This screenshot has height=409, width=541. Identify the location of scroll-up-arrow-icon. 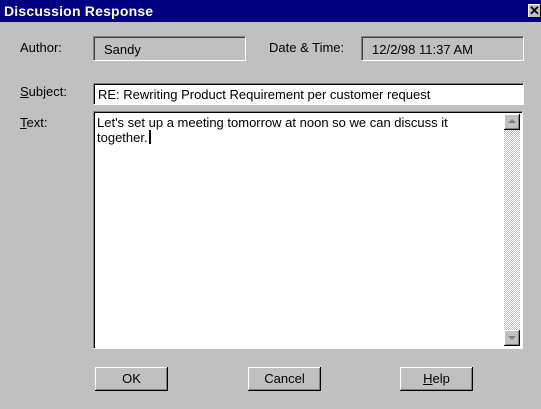
(512, 121).